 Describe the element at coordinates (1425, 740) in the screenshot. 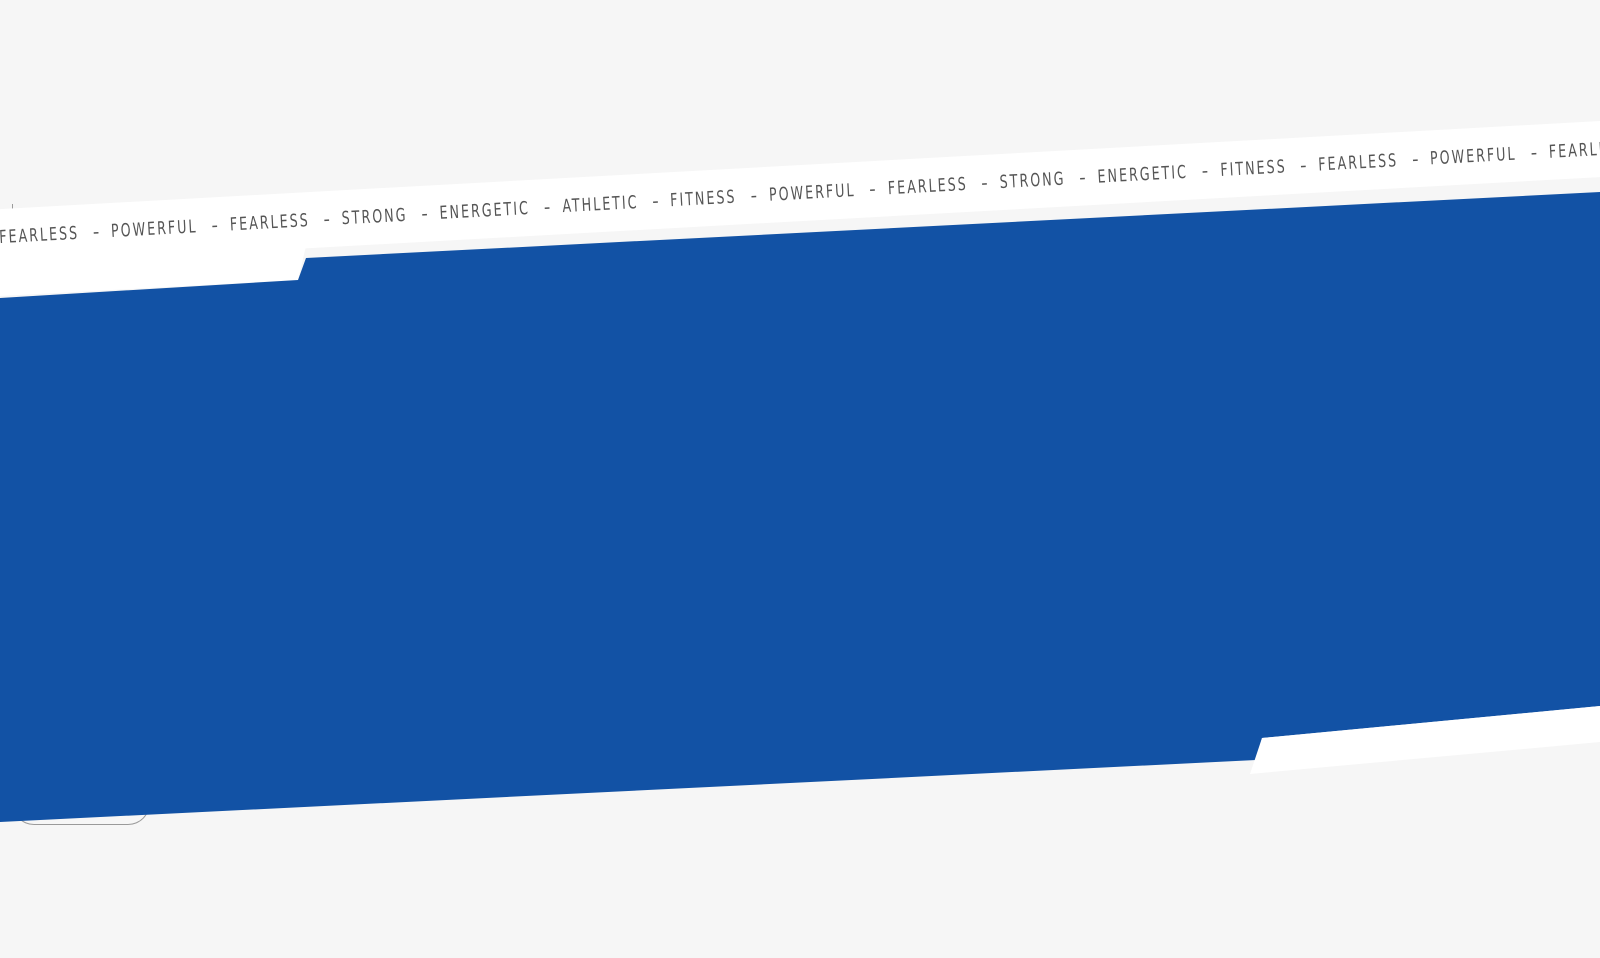

I see `banner-corner-strip-bottom` at that location.